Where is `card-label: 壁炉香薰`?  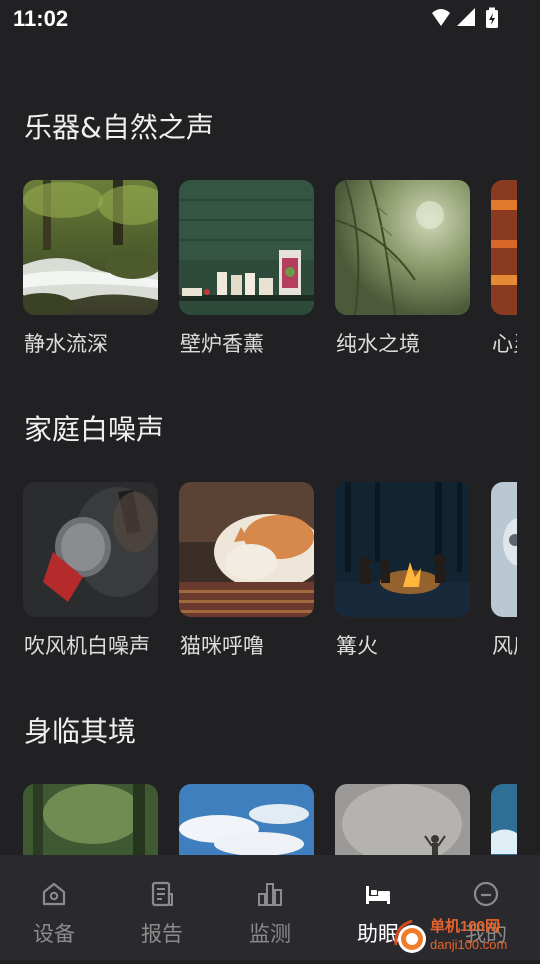 card-label: 壁炉香薰 is located at coordinates (222, 344).